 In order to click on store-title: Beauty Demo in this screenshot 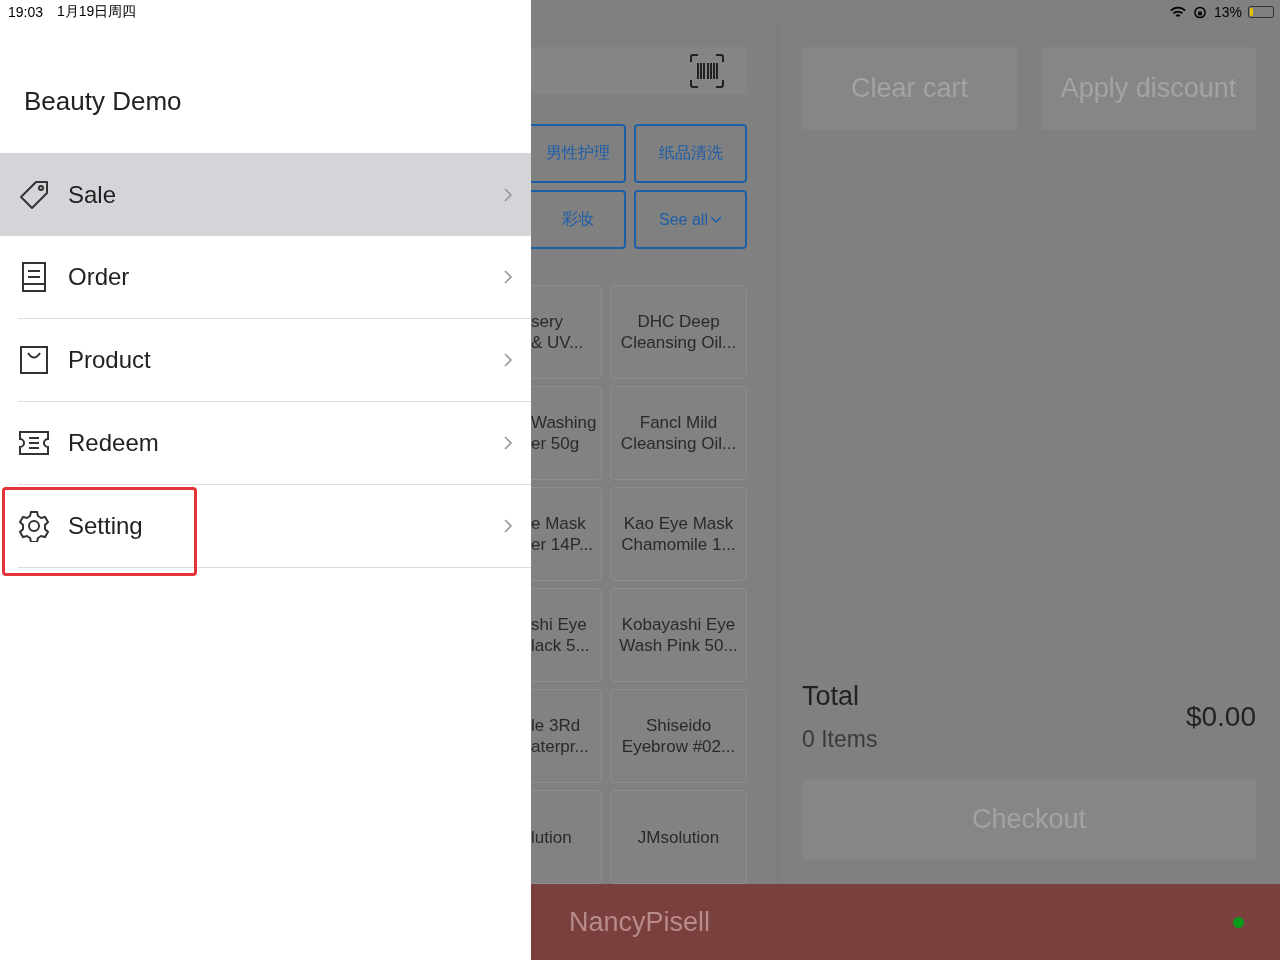, I will do `click(103, 101)`.